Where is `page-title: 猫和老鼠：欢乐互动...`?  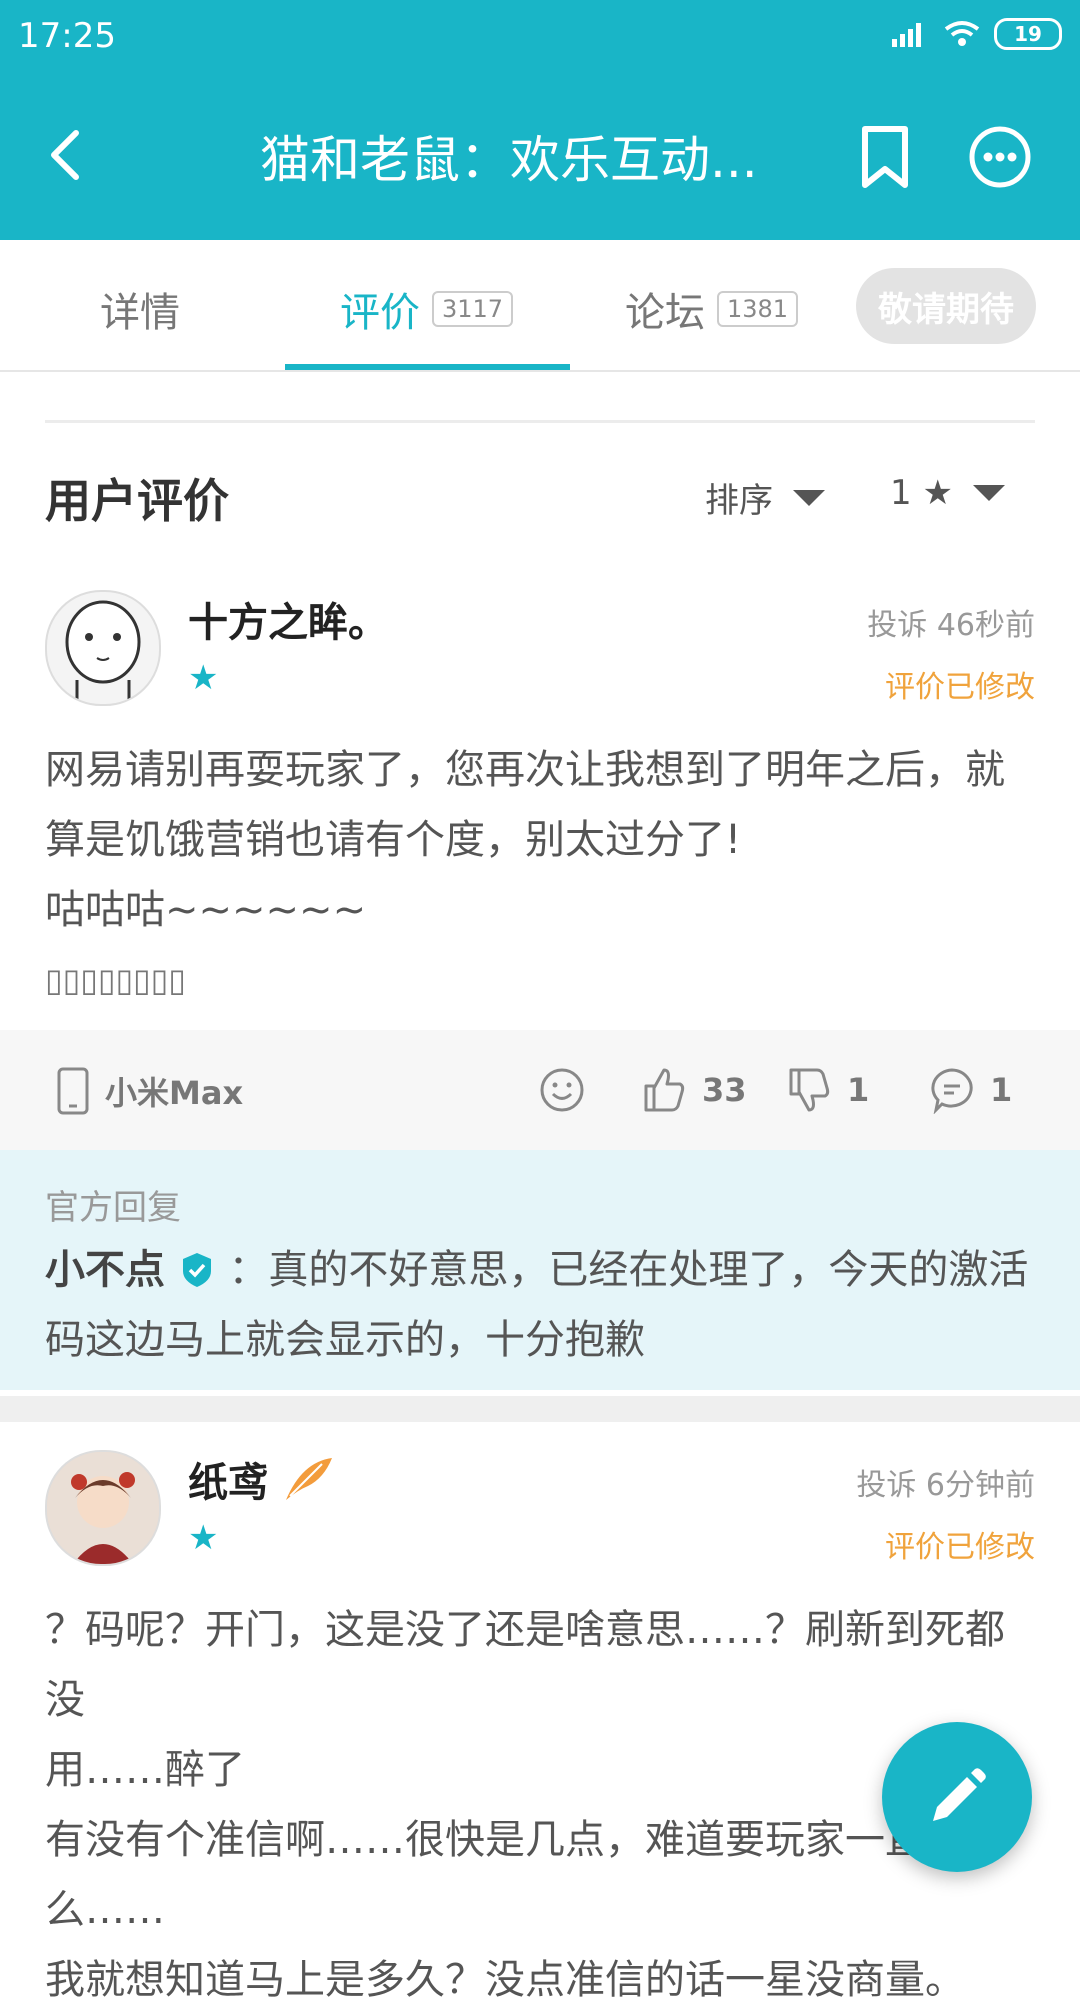 page-title: 猫和老鼠：欢乐互动... is located at coordinates (509, 160).